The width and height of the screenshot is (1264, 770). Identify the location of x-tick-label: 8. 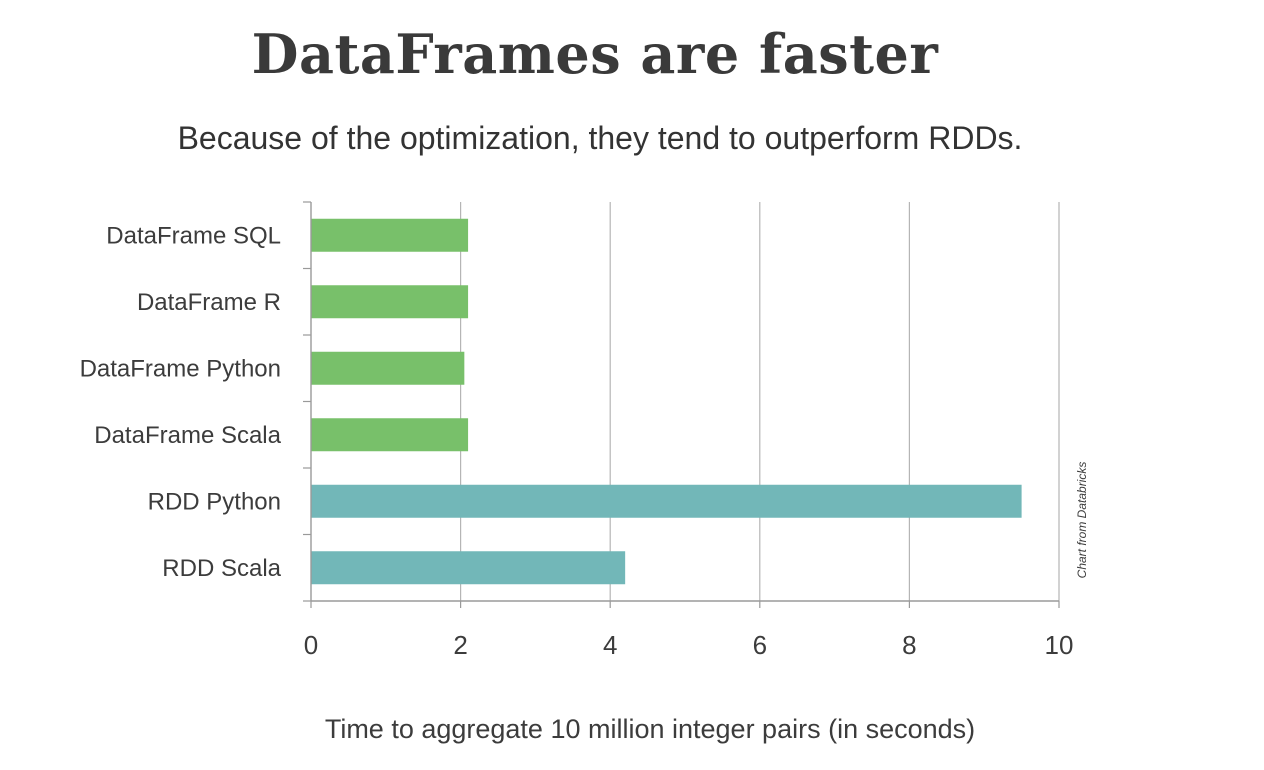
(909, 645).